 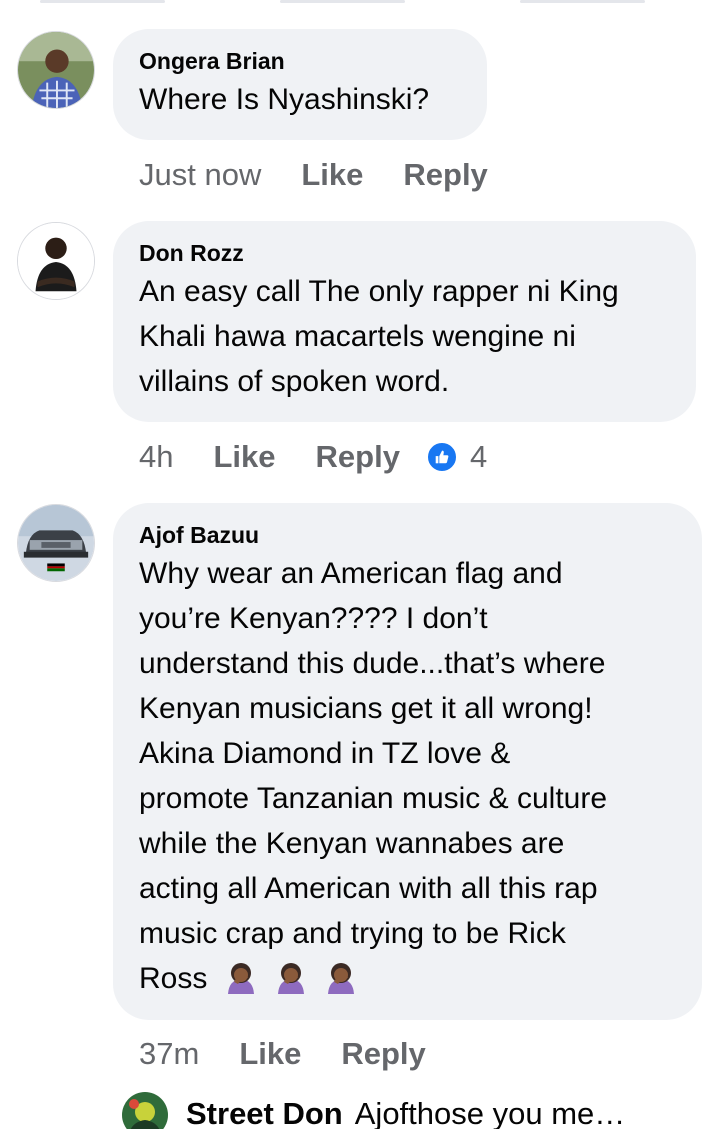 I want to click on comment-actions: 37m Like Reply, so click(x=282, y=1054).